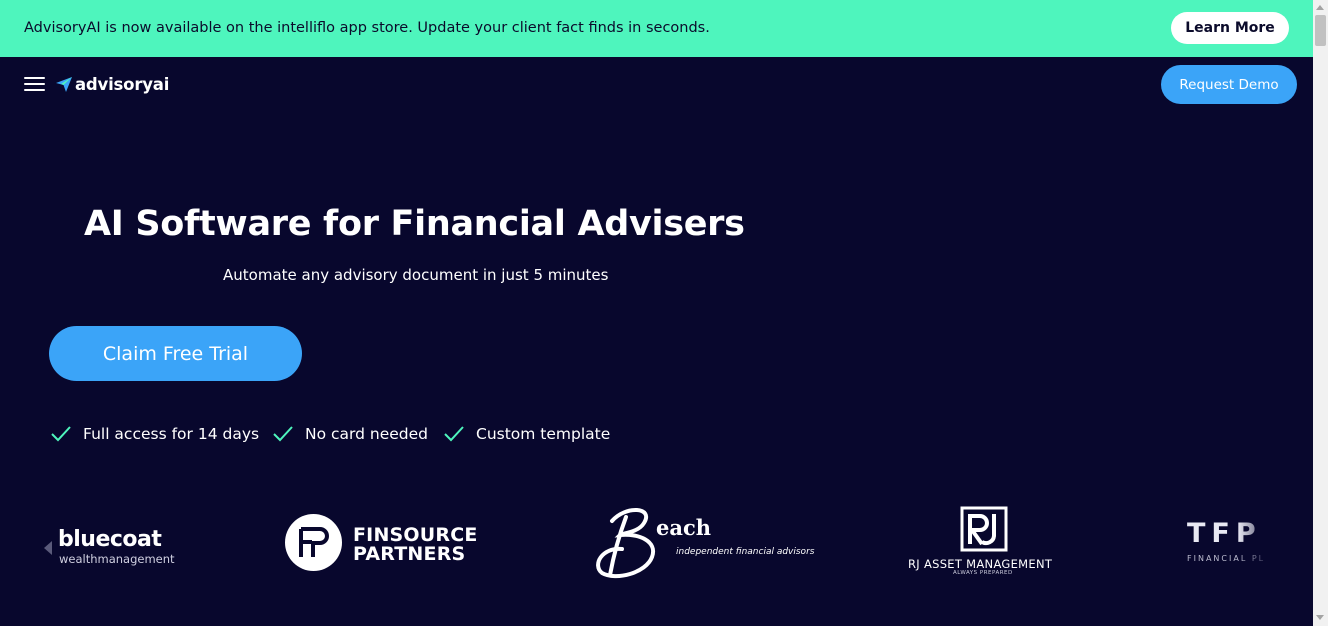  I want to click on perk-label: Full access for 14 days, so click(171, 434).